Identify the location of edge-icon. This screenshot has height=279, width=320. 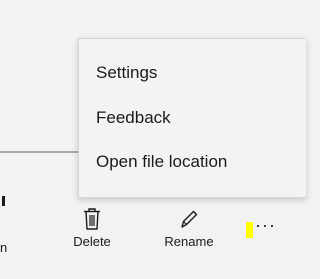
(3, 201).